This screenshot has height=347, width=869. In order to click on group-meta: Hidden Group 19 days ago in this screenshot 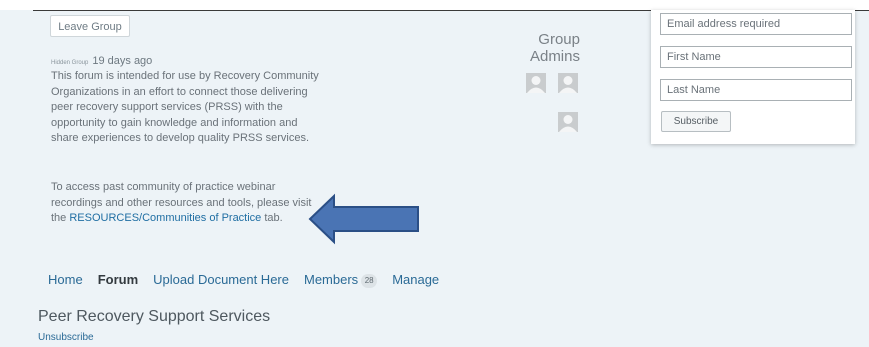, I will do `click(101, 61)`.